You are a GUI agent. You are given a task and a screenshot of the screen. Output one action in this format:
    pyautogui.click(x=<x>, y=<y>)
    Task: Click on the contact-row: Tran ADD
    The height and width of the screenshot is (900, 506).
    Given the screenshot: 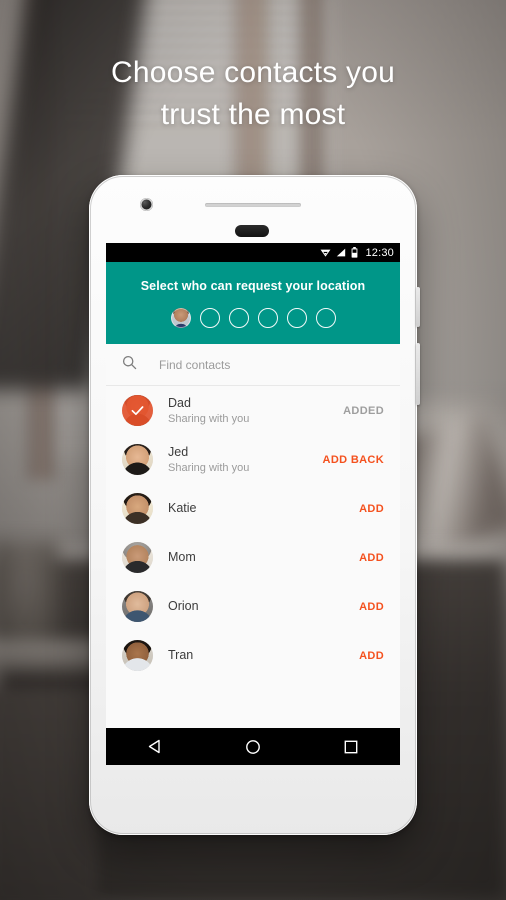 What is the action you would take?
    pyautogui.click(x=253, y=655)
    